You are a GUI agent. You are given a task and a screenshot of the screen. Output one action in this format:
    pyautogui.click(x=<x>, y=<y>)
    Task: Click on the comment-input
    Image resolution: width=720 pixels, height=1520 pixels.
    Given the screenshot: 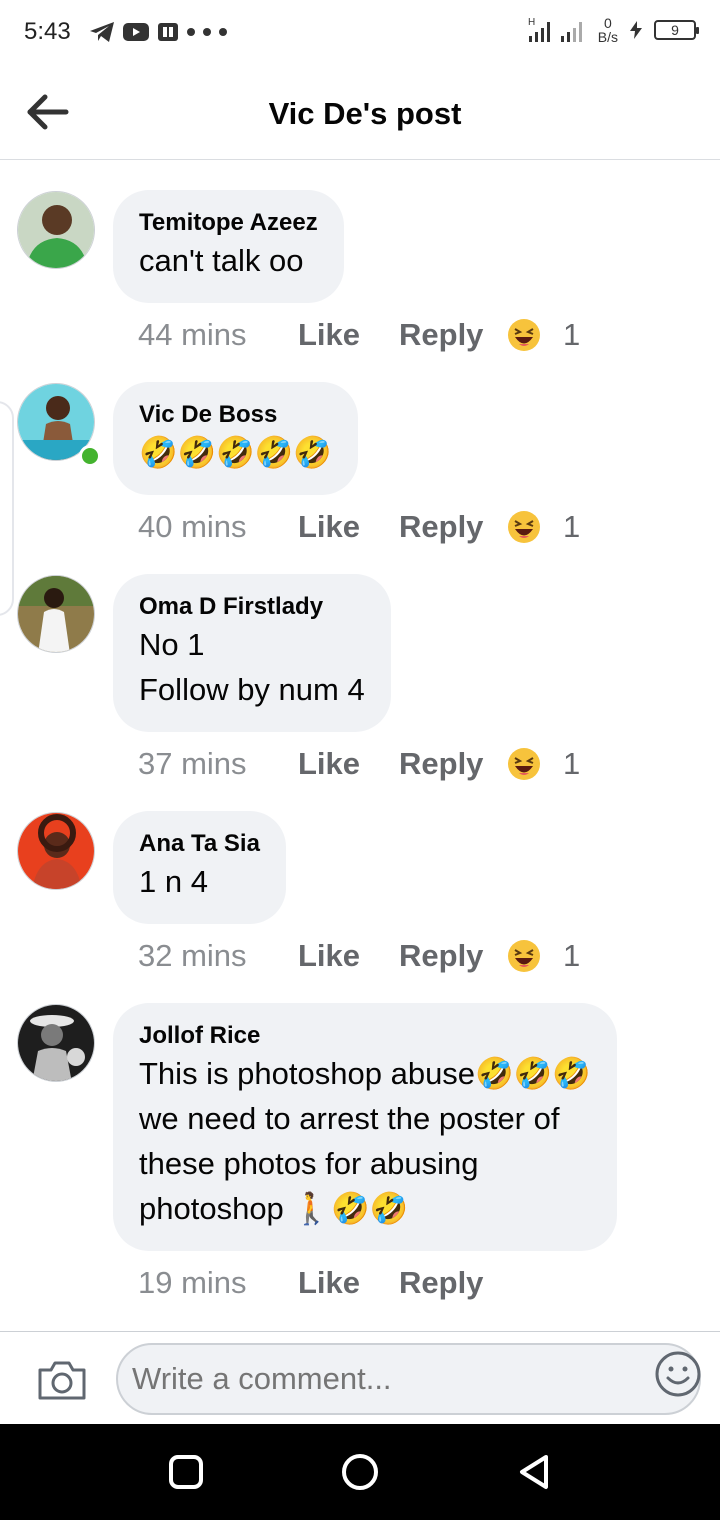 What is the action you would take?
    pyautogui.click(x=408, y=1379)
    